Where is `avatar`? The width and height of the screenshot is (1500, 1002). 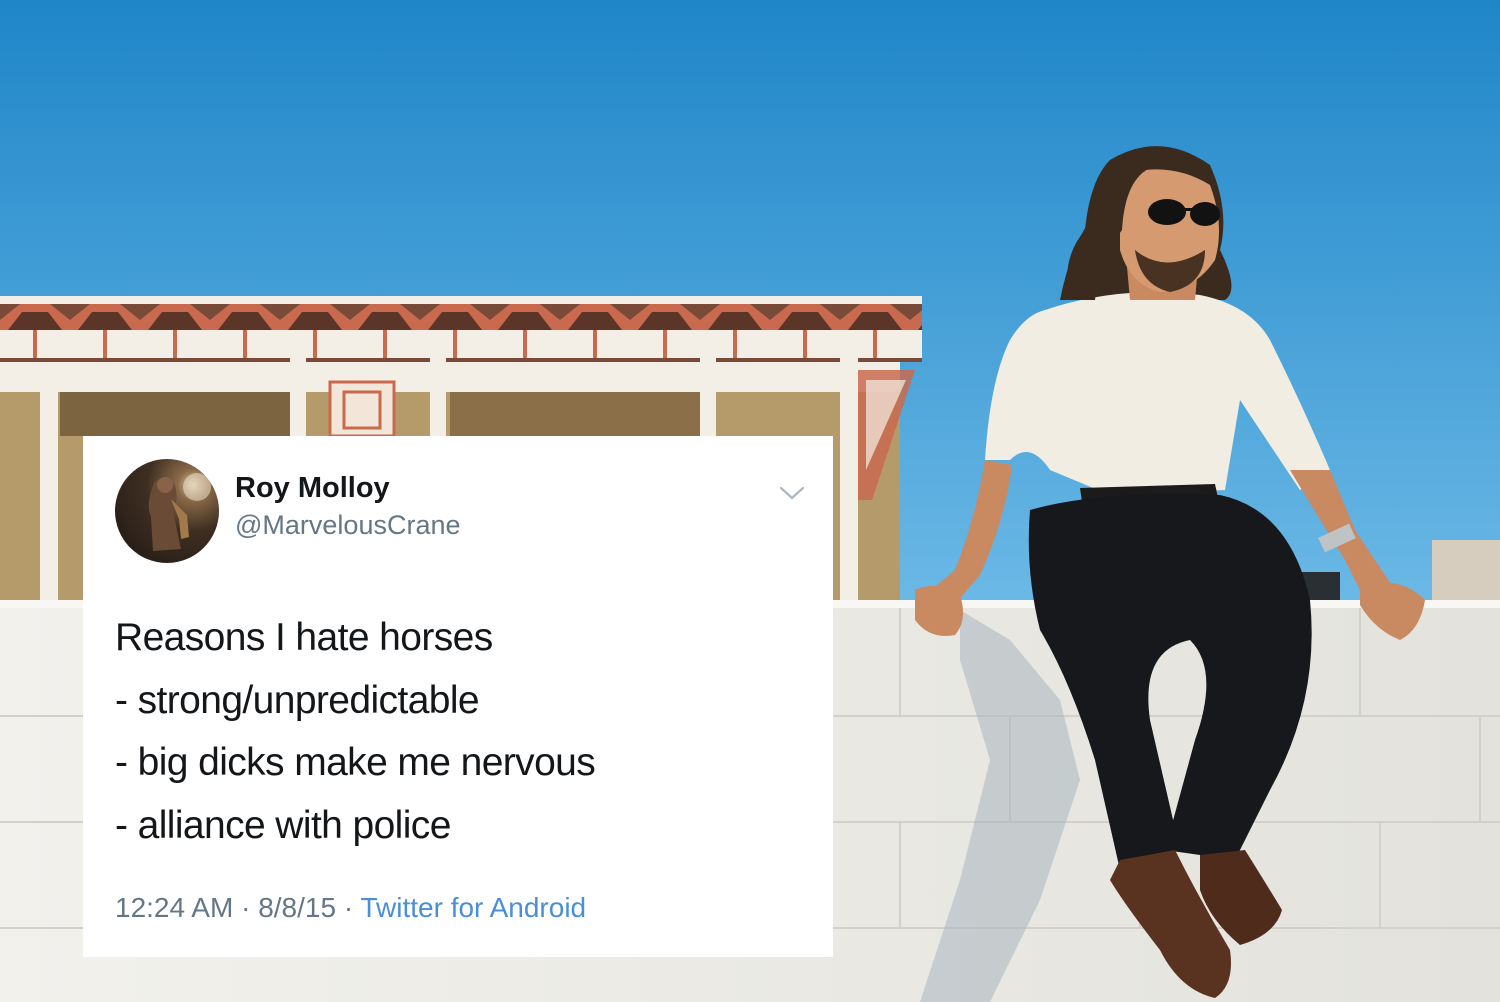
avatar is located at coordinates (167, 511).